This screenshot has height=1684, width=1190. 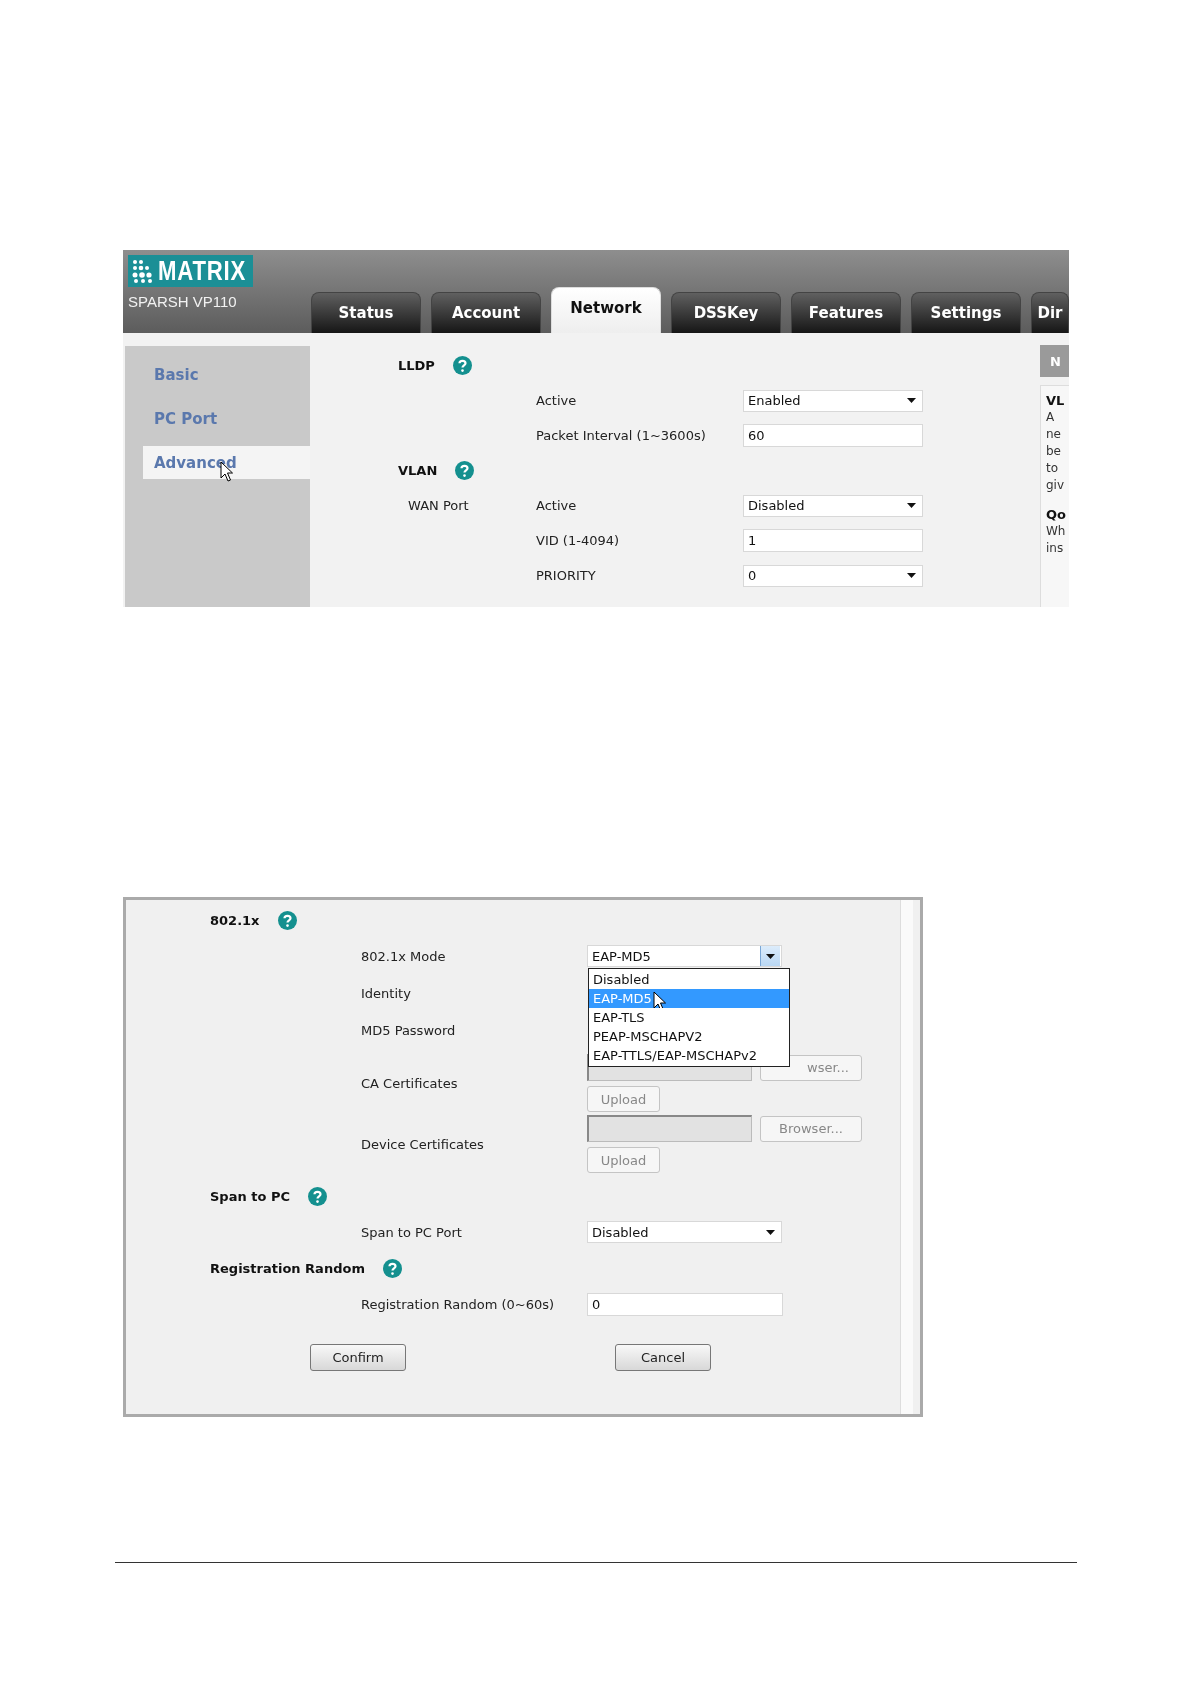 What do you see at coordinates (183, 301) in the screenshot?
I see `model-name: SPARSH VP110` at bounding box center [183, 301].